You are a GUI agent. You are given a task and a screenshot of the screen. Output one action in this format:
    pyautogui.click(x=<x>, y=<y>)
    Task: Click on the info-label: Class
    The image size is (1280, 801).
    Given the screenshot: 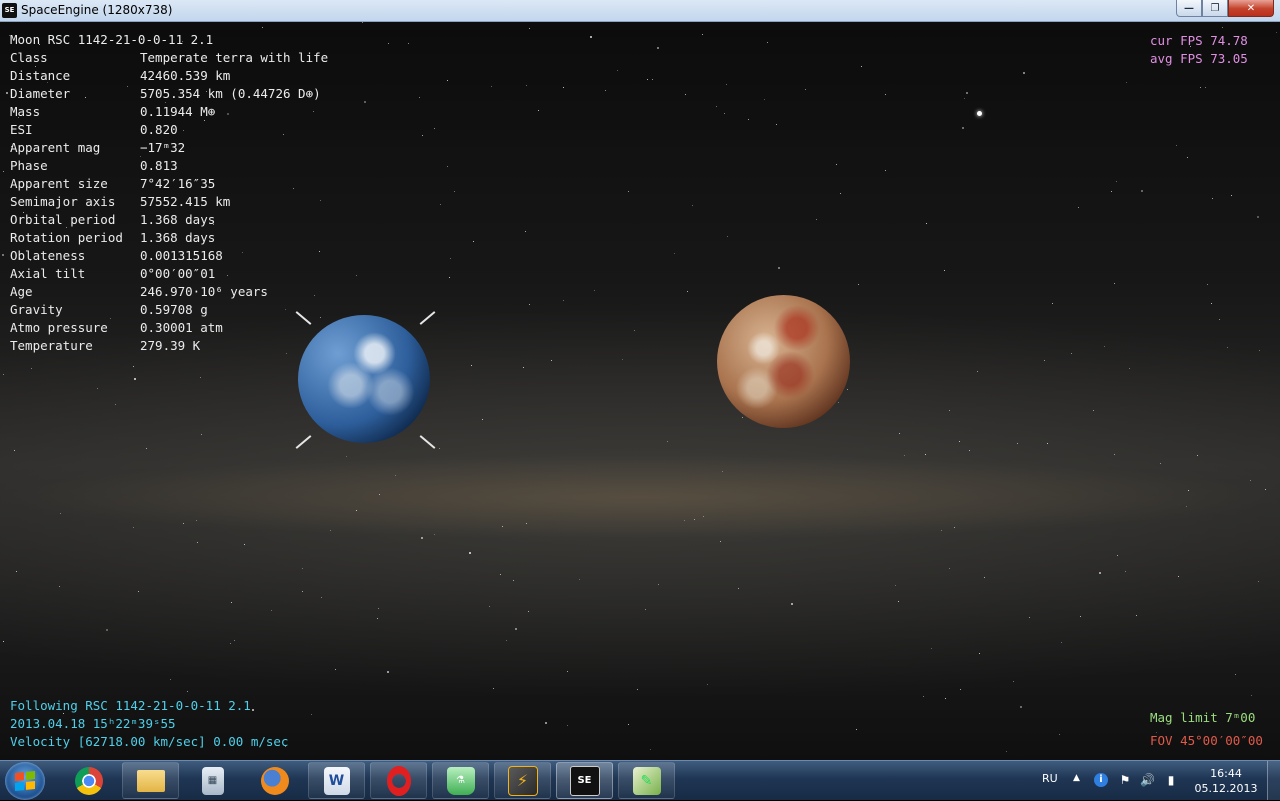 What is the action you would take?
    pyautogui.click(x=29, y=57)
    